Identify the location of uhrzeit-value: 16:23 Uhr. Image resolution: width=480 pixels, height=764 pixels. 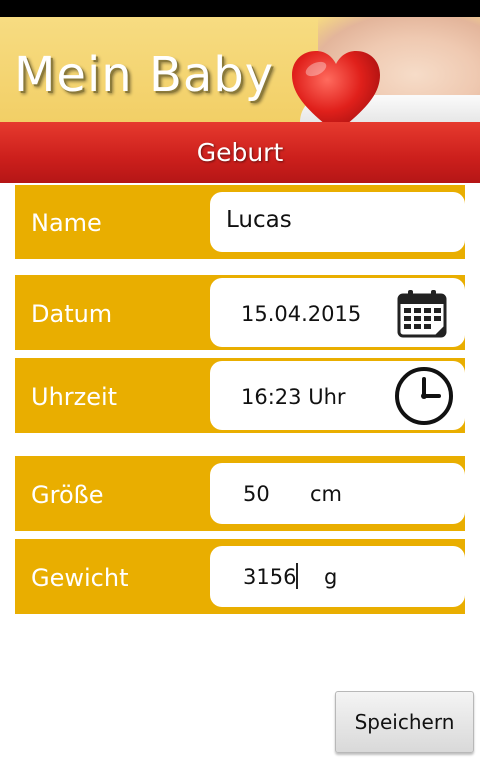
(293, 397).